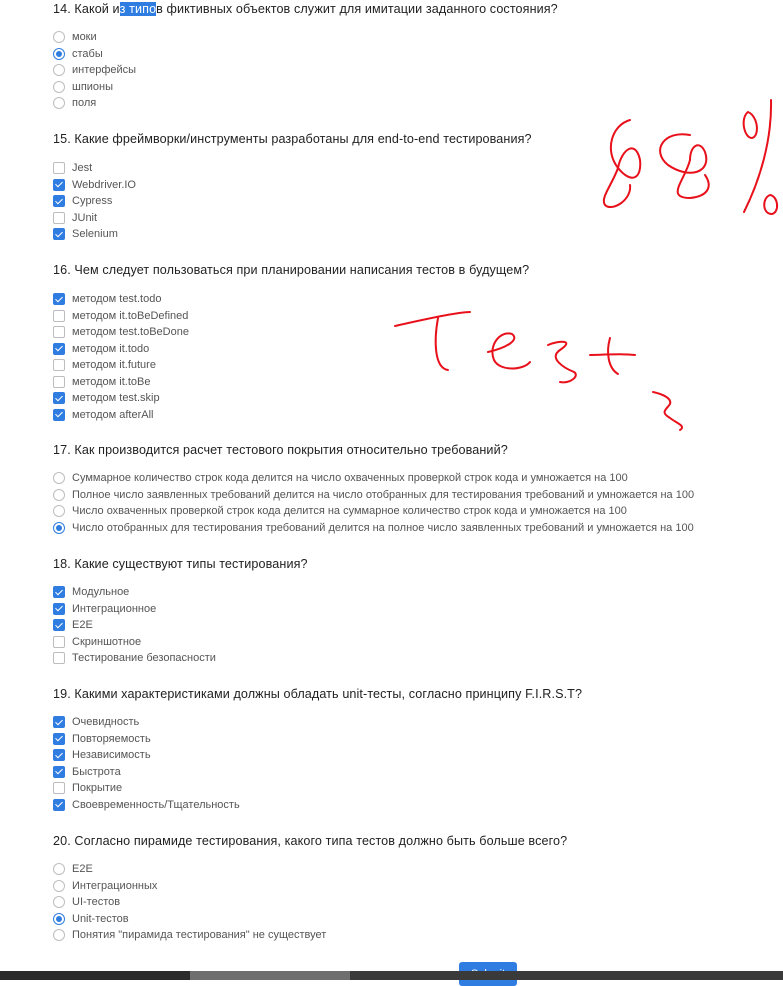 Image resolution: width=783 pixels, height=986 pixels. What do you see at coordinates (413, 902) in the screenshot?
I see `option: UI-тестов` at bounding box center [413, 902].